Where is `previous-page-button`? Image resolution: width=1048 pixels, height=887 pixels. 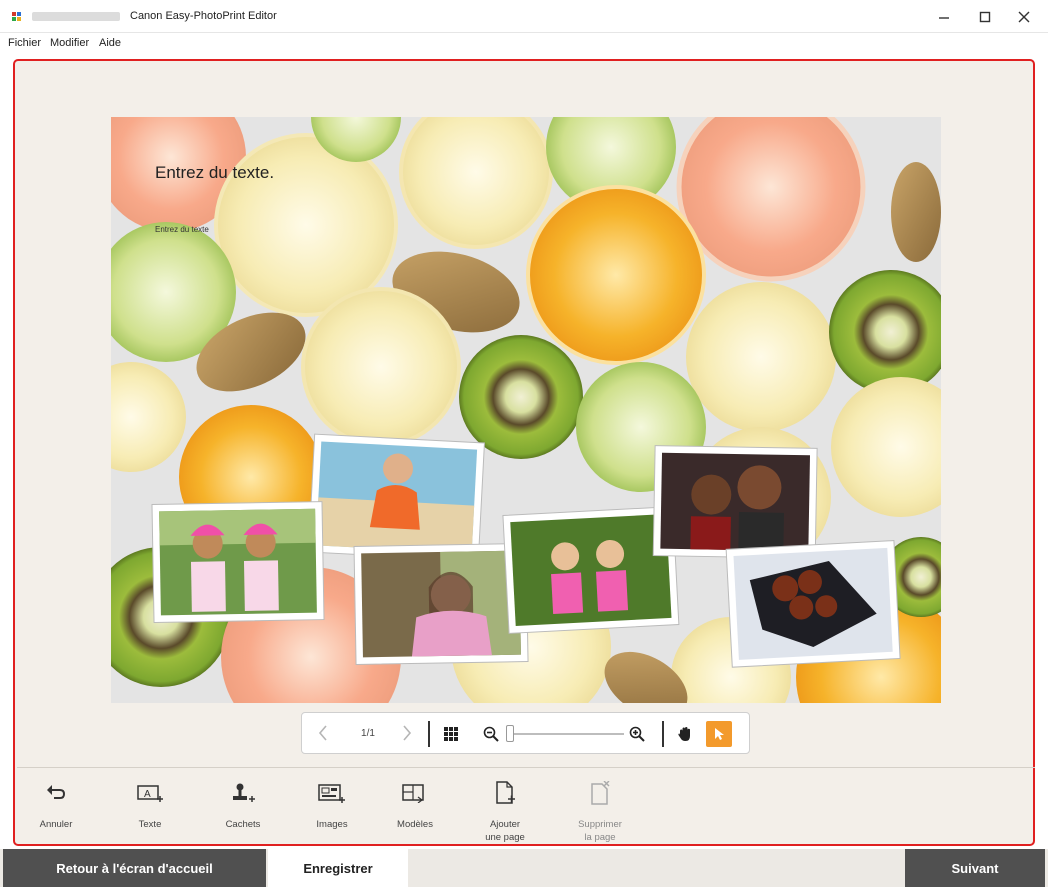
previous-page-button is located at coordinates (323, 733).